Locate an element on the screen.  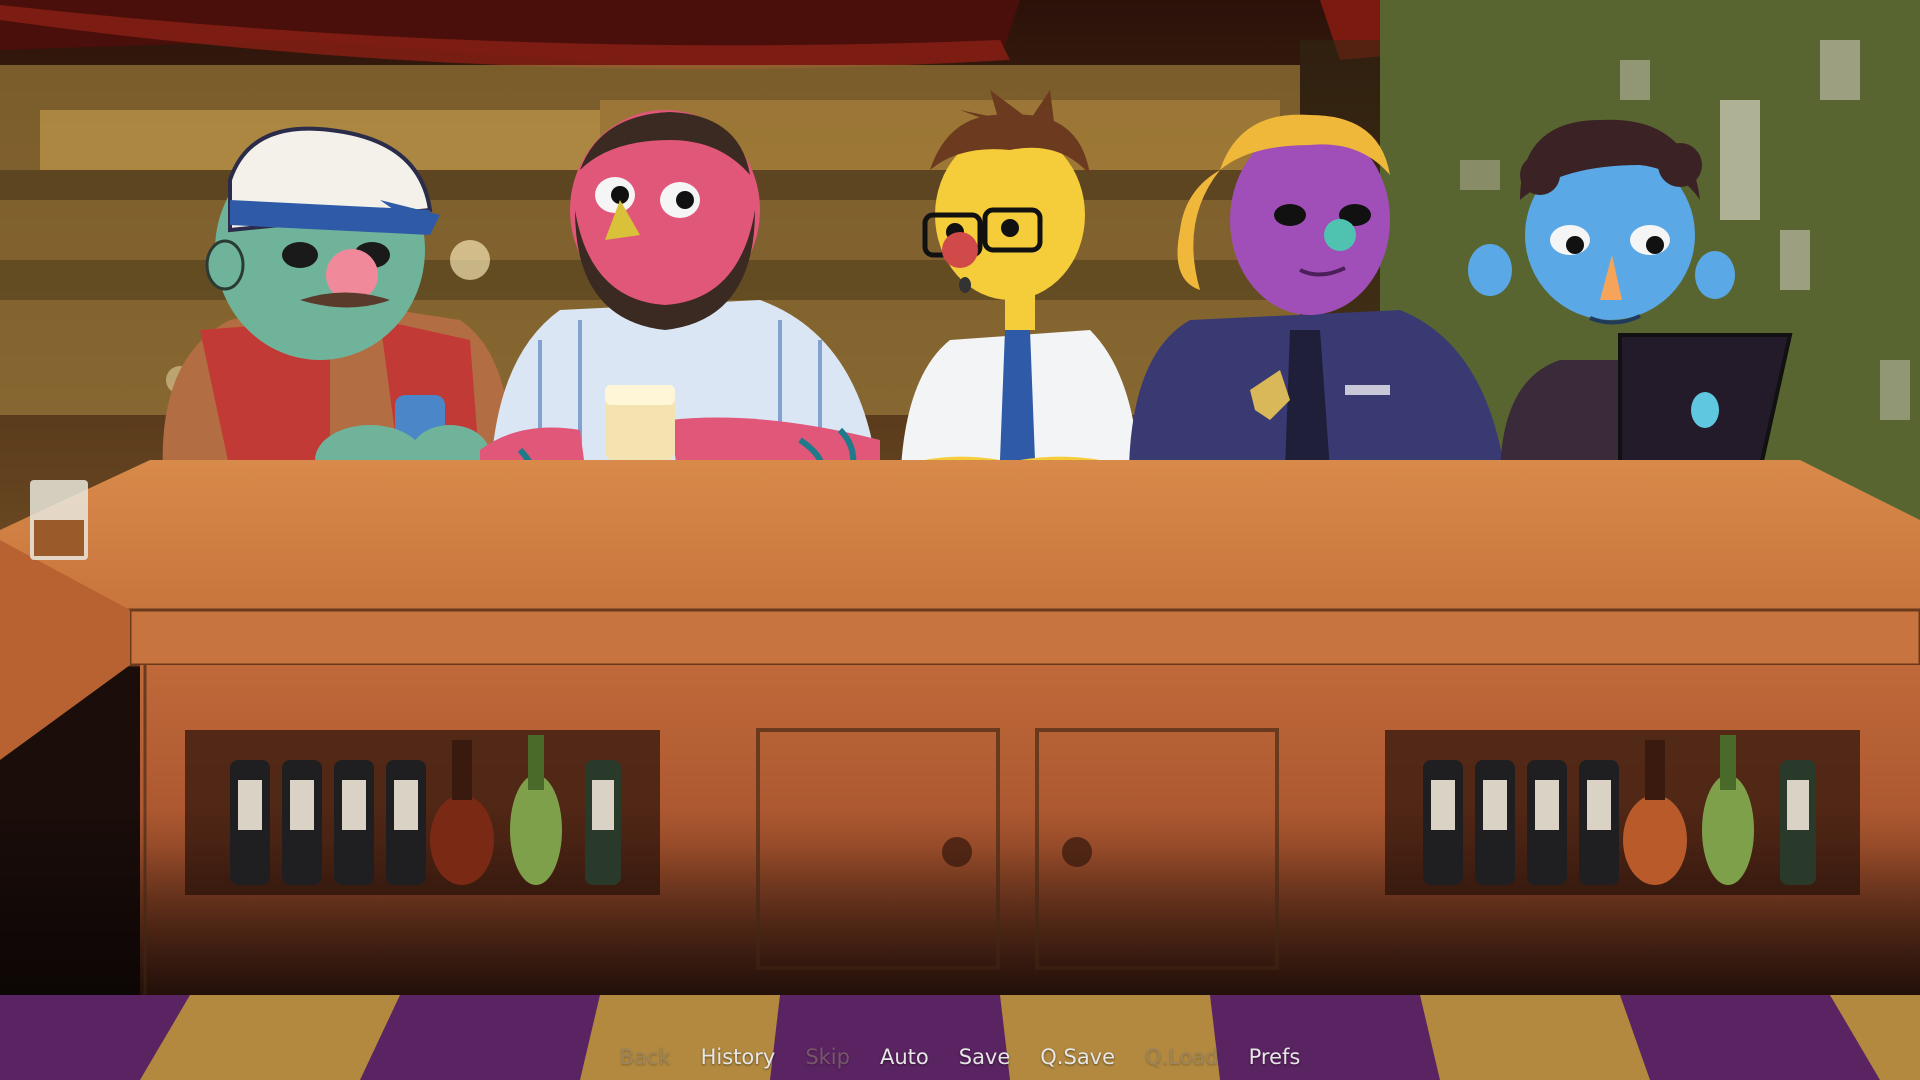
save-button: Save is located at coordinates (985, 1054).